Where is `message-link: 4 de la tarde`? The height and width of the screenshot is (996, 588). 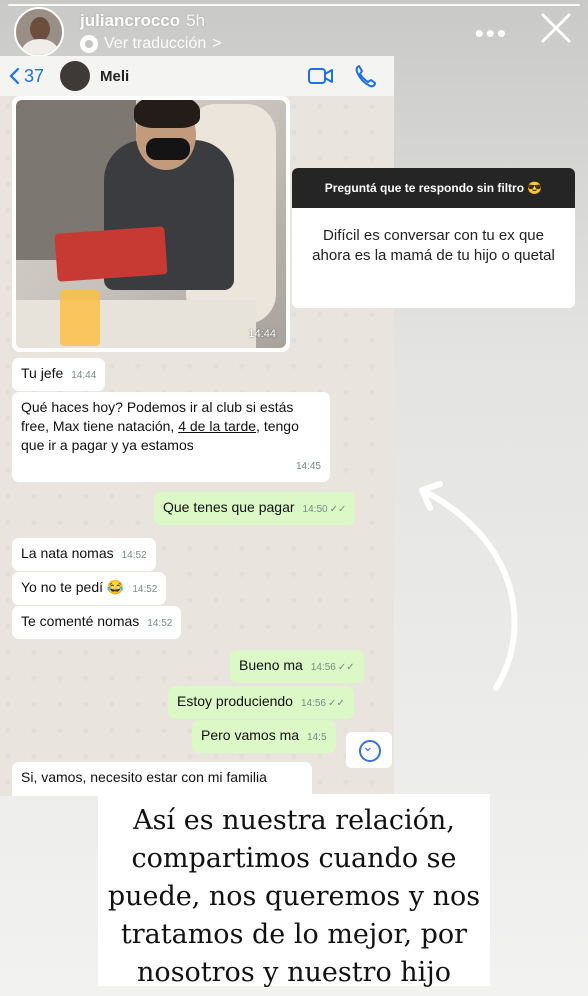 message-link: 4 de la tarde is located at coordinates (217, 426).